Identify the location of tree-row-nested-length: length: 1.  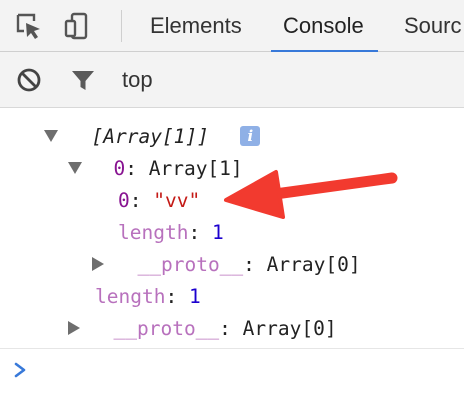
(171, 233).